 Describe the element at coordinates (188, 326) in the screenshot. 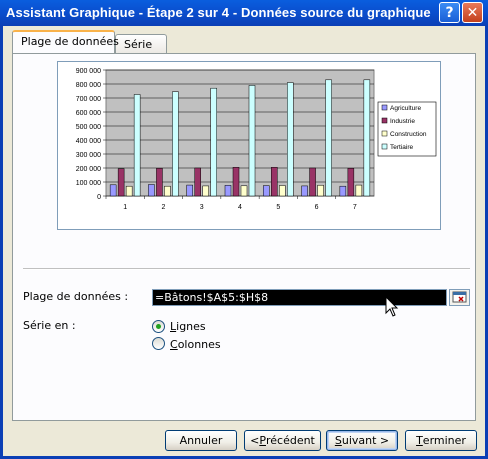

I see `radio-rows-label: Lignes` at that location.